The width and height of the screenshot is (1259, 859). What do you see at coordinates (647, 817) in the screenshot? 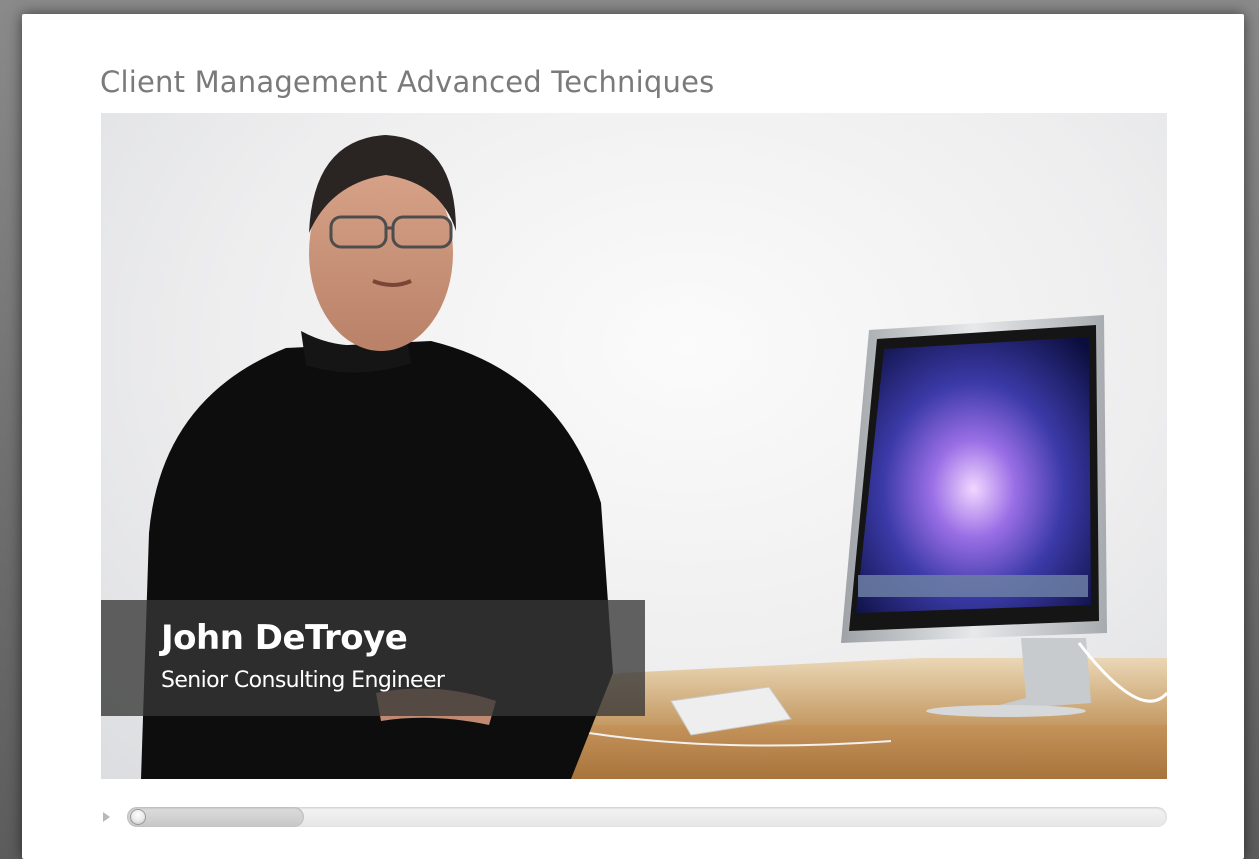
I see `progress-bar` at bounding box center [647, 817].